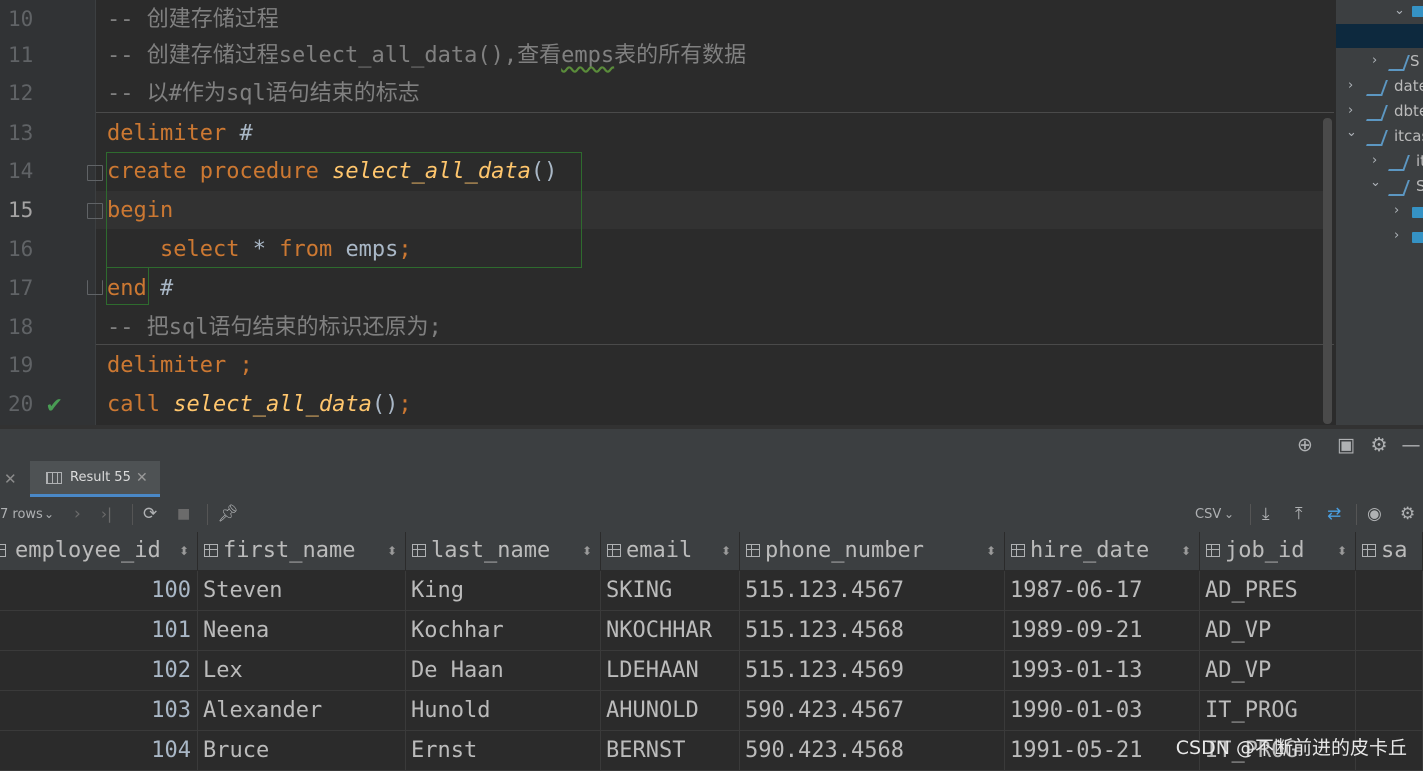  What do you see at coordinates (668, 93) in the screenshot?
I see `code-line: 12-- 以#作为sql语句结束的标志` at bounding box center [668, 93].